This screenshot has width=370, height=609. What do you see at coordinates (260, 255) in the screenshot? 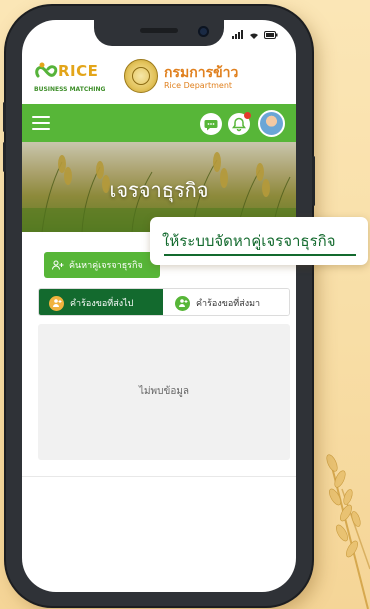
I see `callout-underline` at bounding box center [260, 255].